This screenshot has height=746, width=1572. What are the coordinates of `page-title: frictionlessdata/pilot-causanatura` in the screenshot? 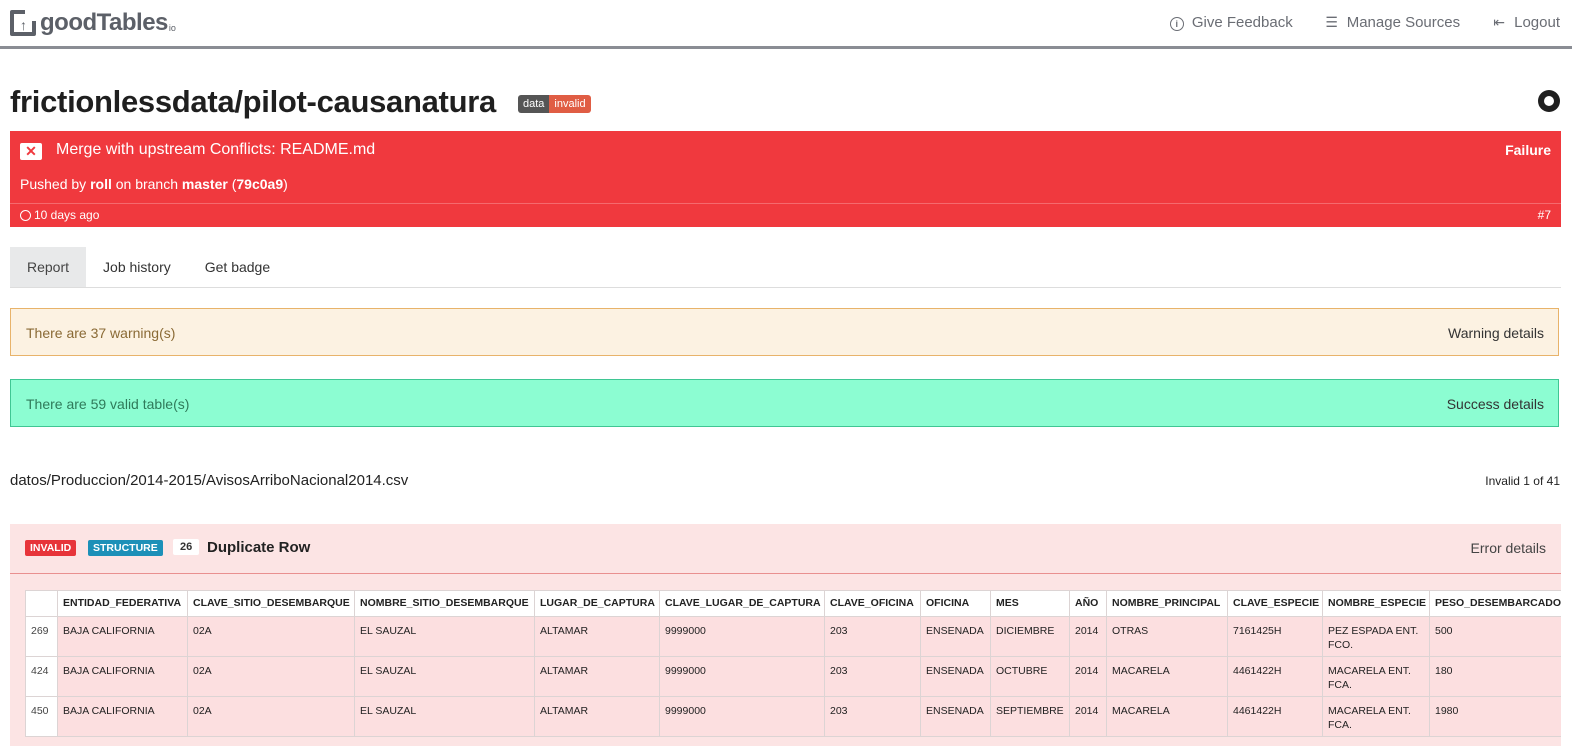 It's located at (253, 101).